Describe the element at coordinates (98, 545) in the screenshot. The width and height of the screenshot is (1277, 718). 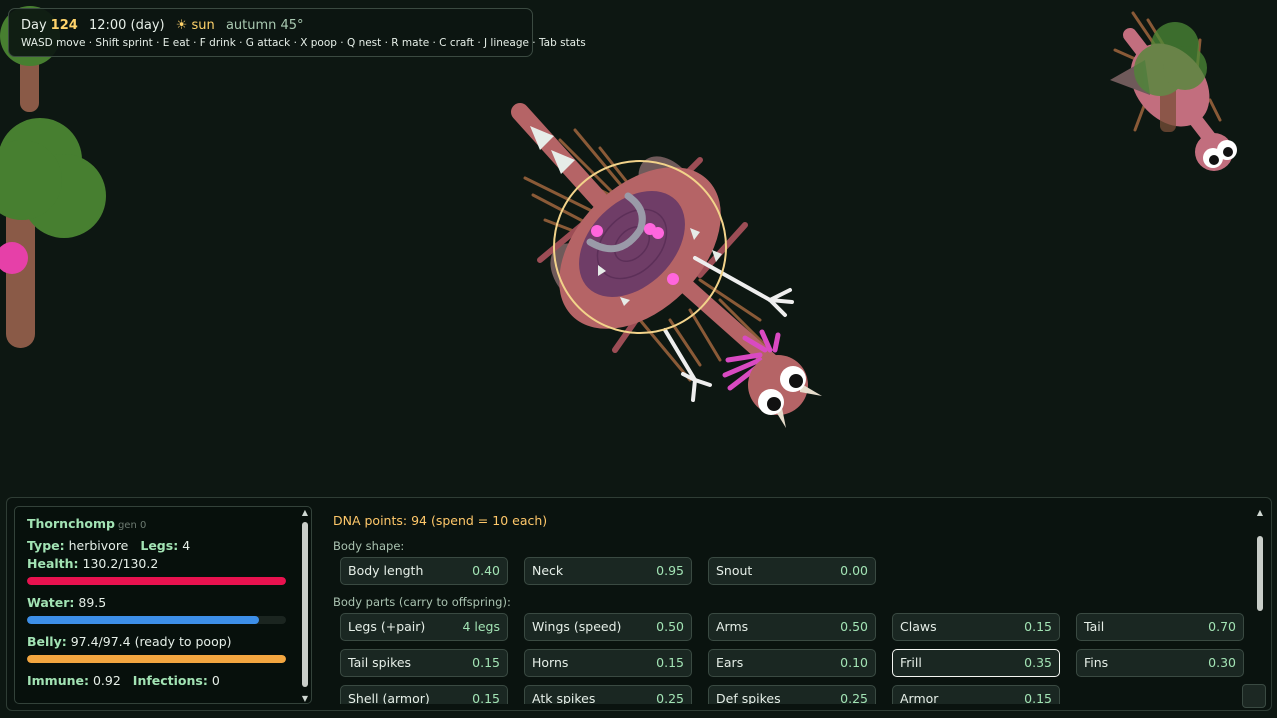
I see `type-value: herbivore` at that location.